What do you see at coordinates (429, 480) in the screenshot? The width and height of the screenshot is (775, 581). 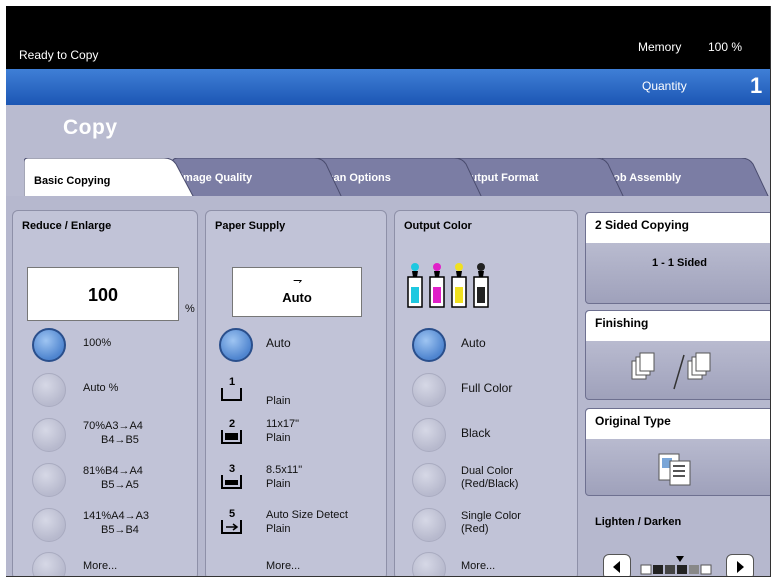 I see `color-dual-radio` at bounding box center [429, 480].